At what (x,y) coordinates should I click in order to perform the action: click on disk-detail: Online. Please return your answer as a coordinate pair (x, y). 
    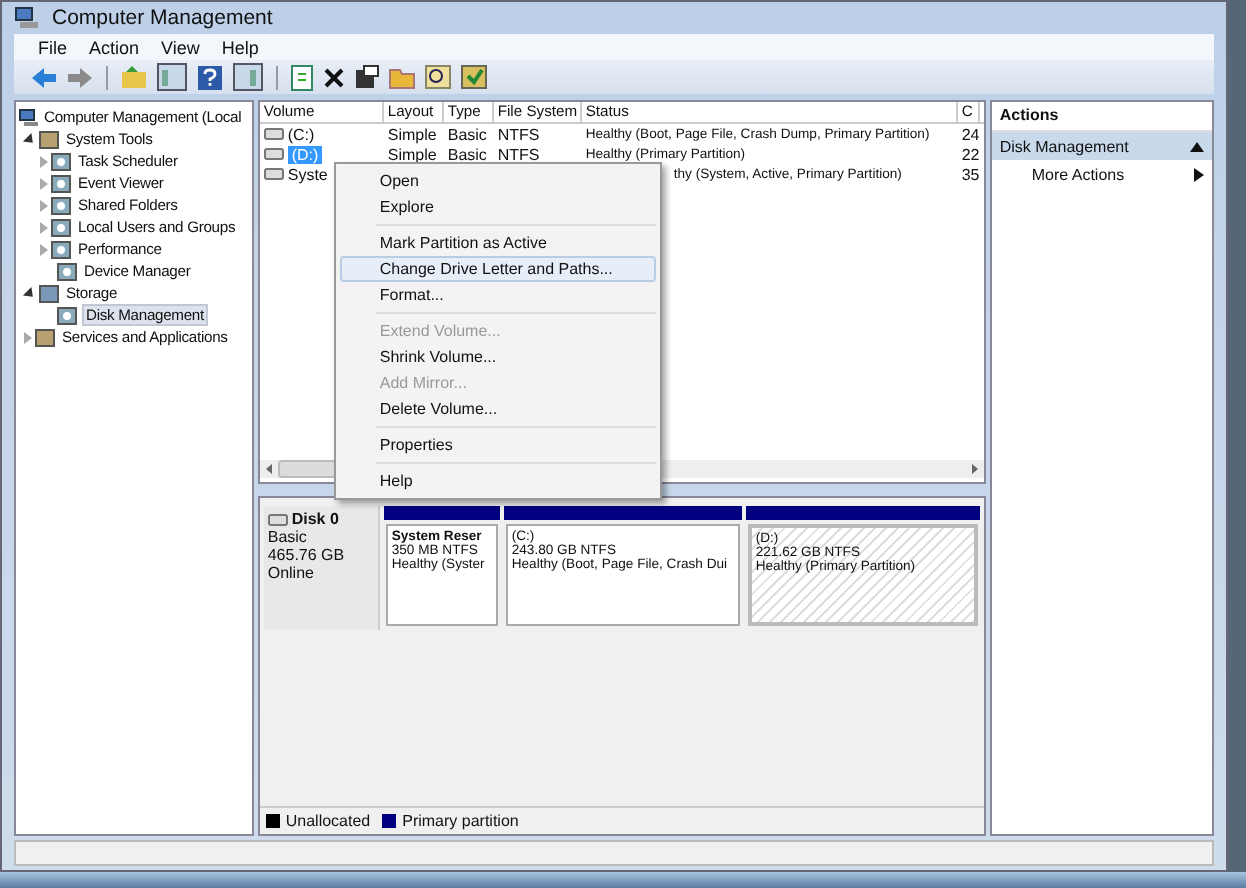
    Looking at the image, I should click on (291, 573).